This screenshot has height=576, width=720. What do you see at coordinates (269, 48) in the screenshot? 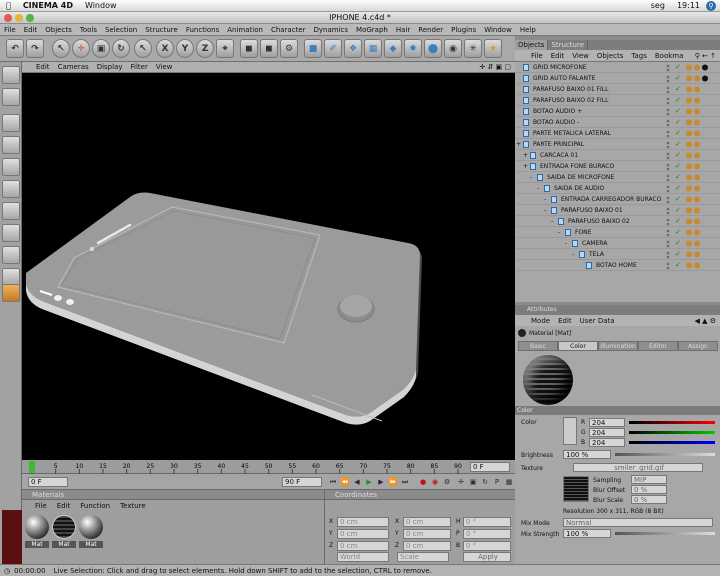
I see `render-picture-viewer-icon: ◼` at bounding box center [269, 48].